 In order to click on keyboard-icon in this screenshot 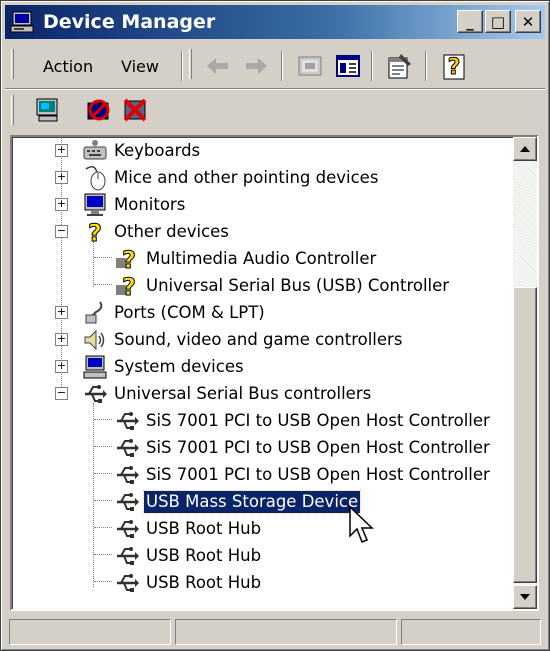, I will do `click(95, 150)`.